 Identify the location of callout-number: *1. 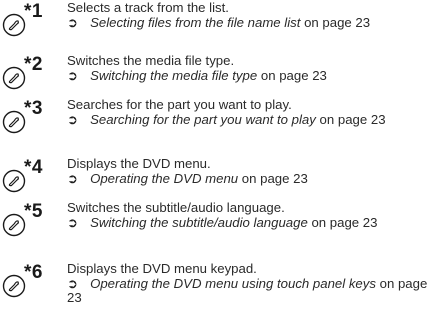
(33, 11).